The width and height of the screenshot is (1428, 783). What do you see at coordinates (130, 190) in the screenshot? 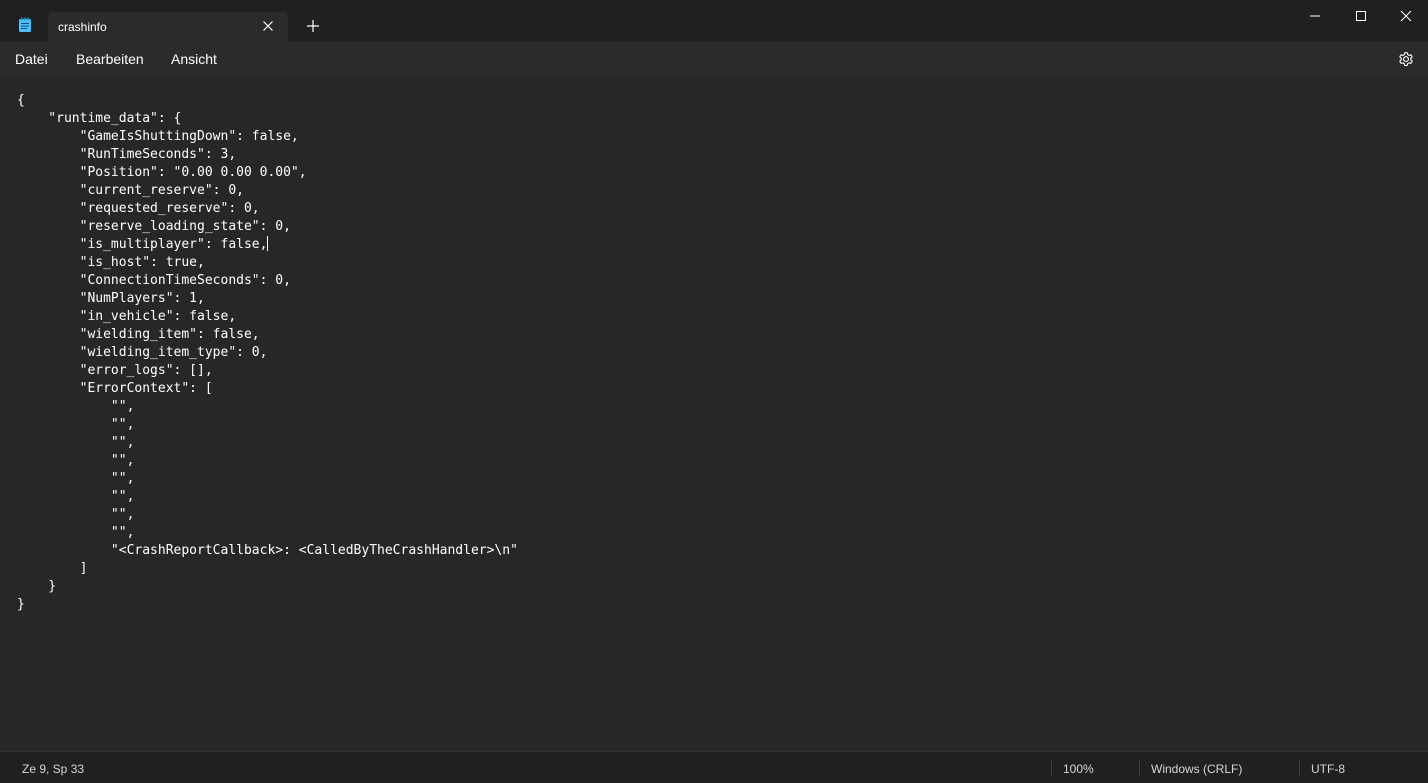
I see `editor-line: "current_reserve": 0,` at bounding box center [130, 190].